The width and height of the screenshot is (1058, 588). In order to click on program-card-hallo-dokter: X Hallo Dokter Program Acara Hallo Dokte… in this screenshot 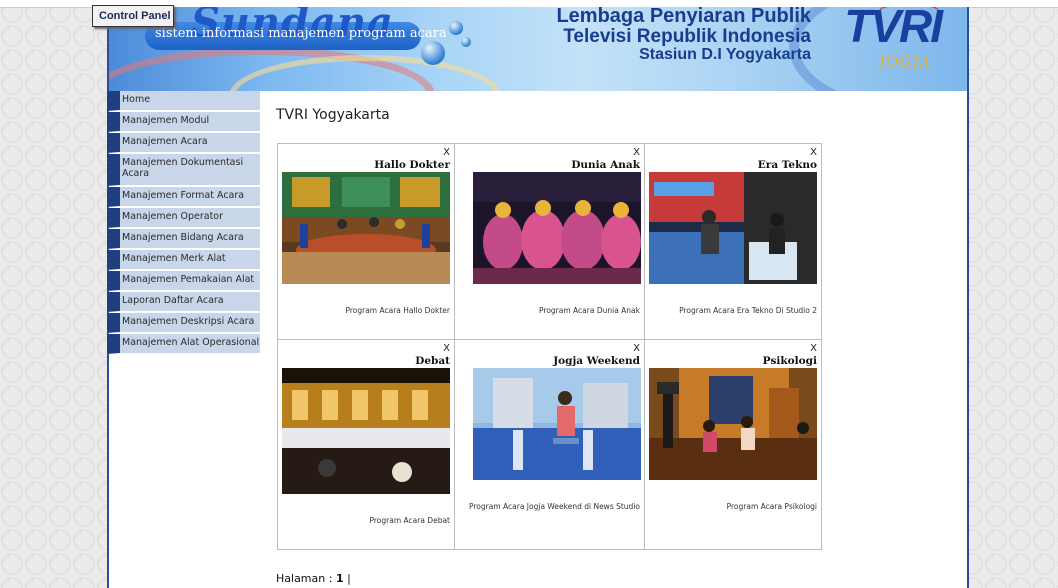, I will do `click(366, 242)`.